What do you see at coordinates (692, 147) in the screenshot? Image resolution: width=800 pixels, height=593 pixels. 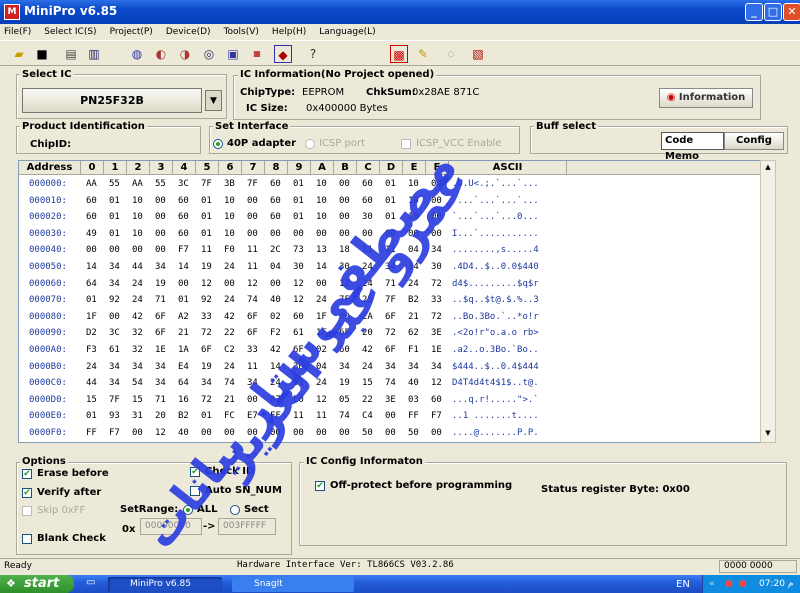 I see `code-memo-tab: Code Memo` at bounding box center [692, 147].